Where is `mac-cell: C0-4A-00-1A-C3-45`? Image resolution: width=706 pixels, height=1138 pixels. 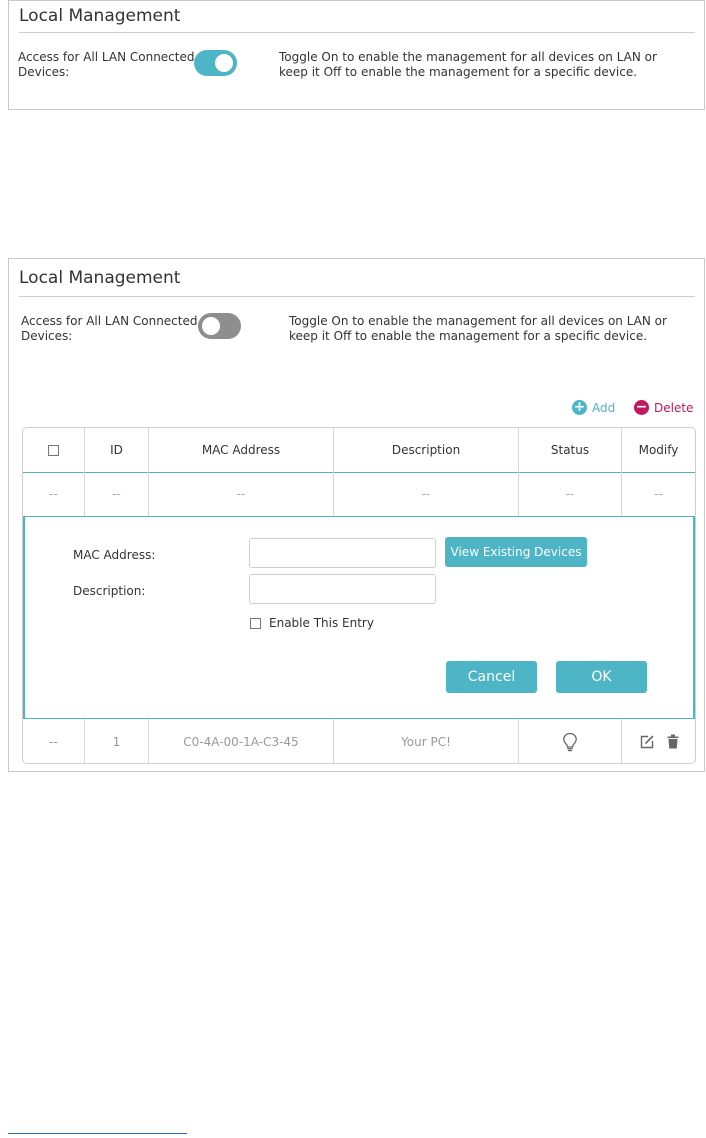
mac-cell: C0-4A-00-1A-C3-45 is located at coordinates (241, 741).